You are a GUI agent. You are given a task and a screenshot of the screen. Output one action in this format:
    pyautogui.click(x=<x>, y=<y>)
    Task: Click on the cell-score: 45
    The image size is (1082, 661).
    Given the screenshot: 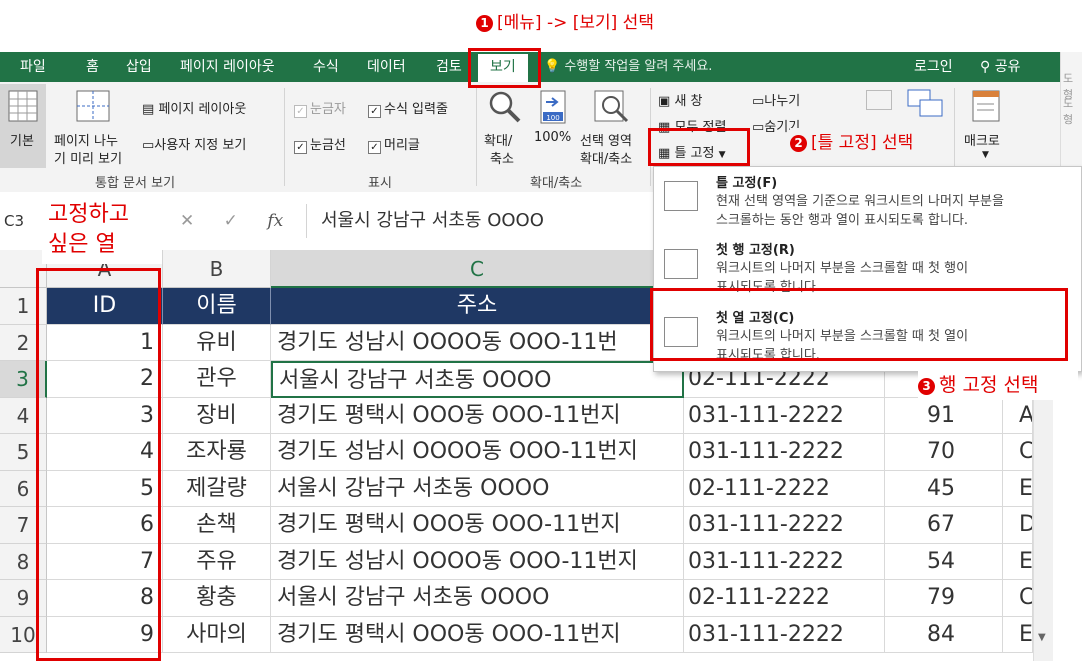 What is the action you would take?
    pyautogui.click(x=944, y=488)
    